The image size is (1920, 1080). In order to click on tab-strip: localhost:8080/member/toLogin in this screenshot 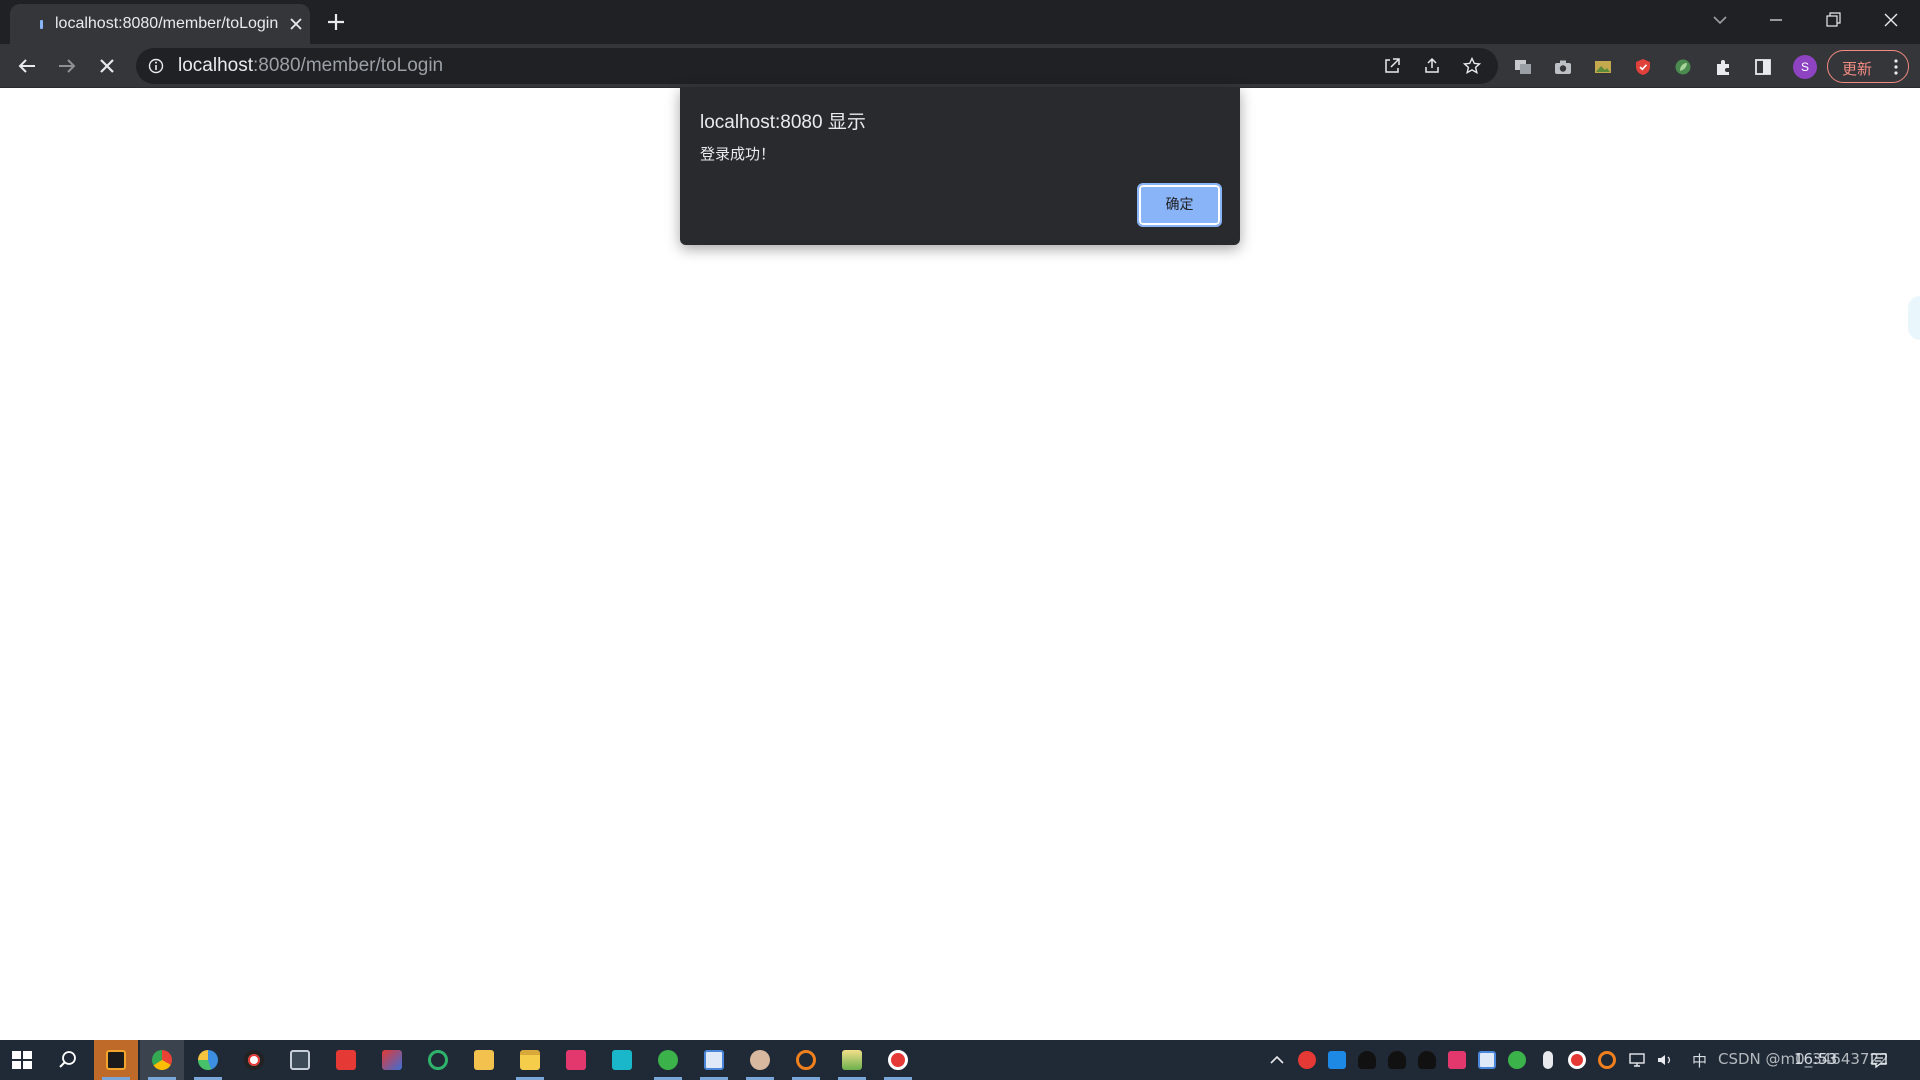, I will do `click(960, 22)`.